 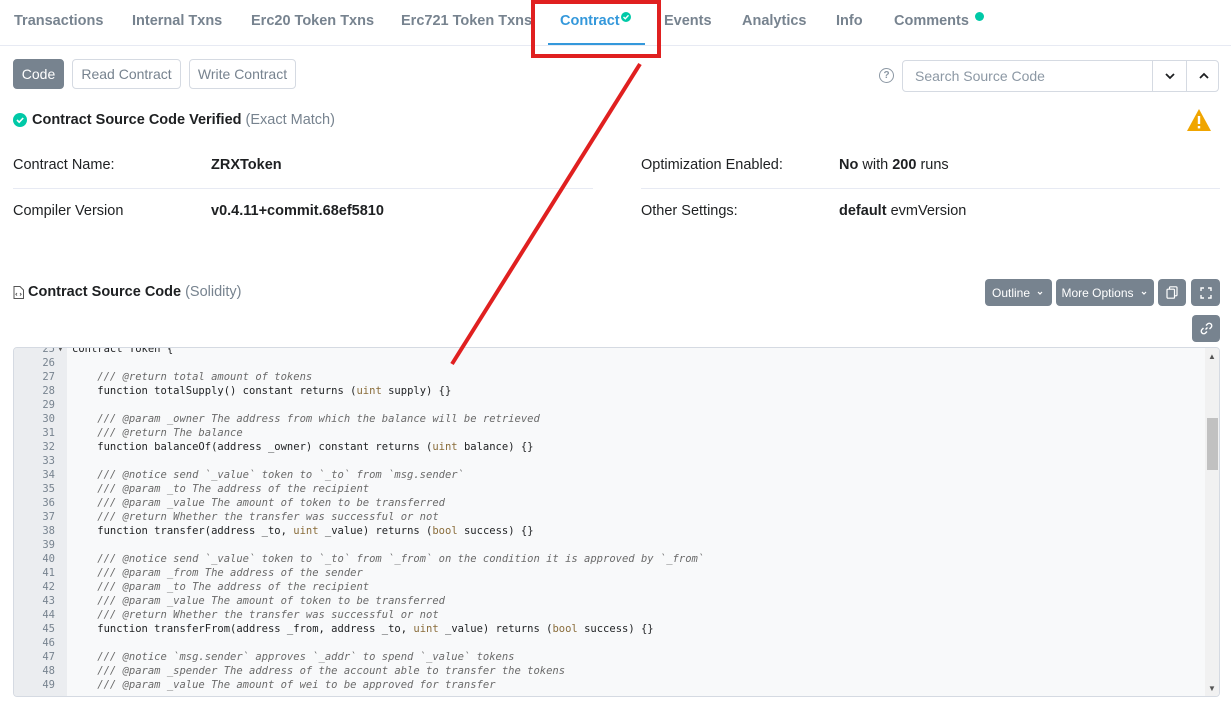 I want to click on more-options-label: More Options, so click(x=1097, y=292).